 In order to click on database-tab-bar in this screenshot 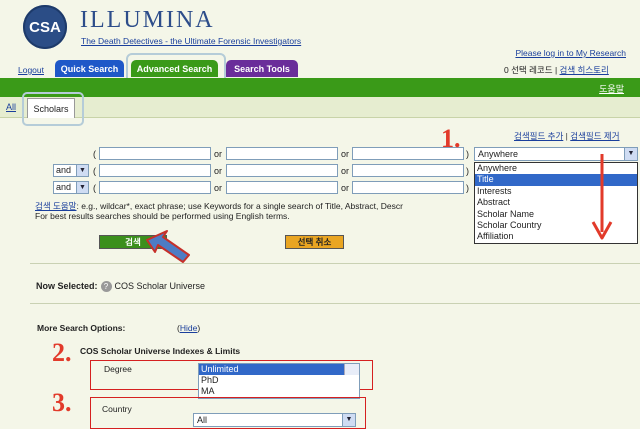, I will do `click(320, 107)`.